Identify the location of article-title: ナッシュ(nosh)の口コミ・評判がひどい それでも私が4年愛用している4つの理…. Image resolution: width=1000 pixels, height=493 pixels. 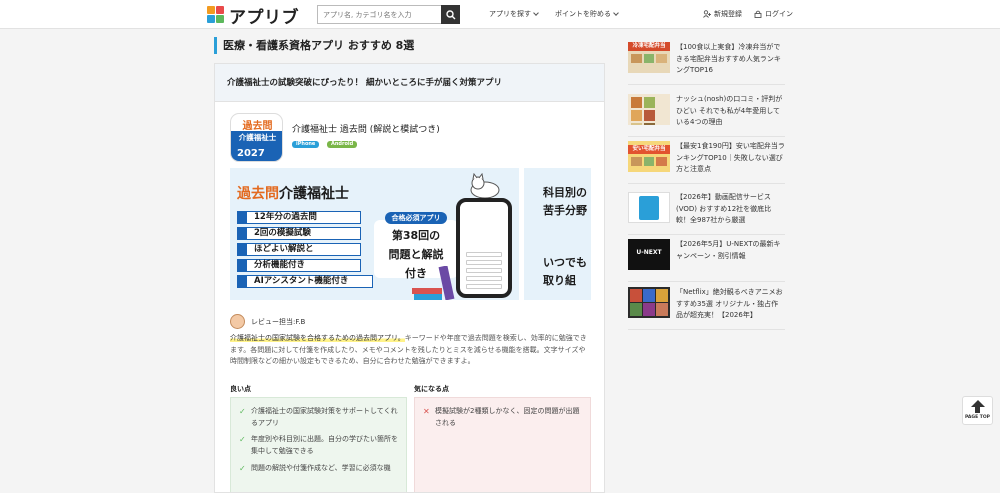
(729, 110).